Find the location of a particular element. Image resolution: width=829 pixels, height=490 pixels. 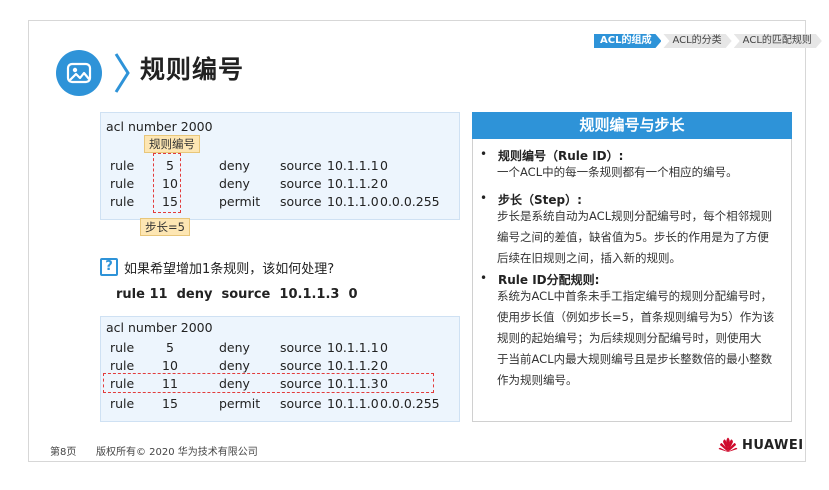

answer-command: rule 11 deny source 10.1.1.3 0 is located at coordinates (237, 294).